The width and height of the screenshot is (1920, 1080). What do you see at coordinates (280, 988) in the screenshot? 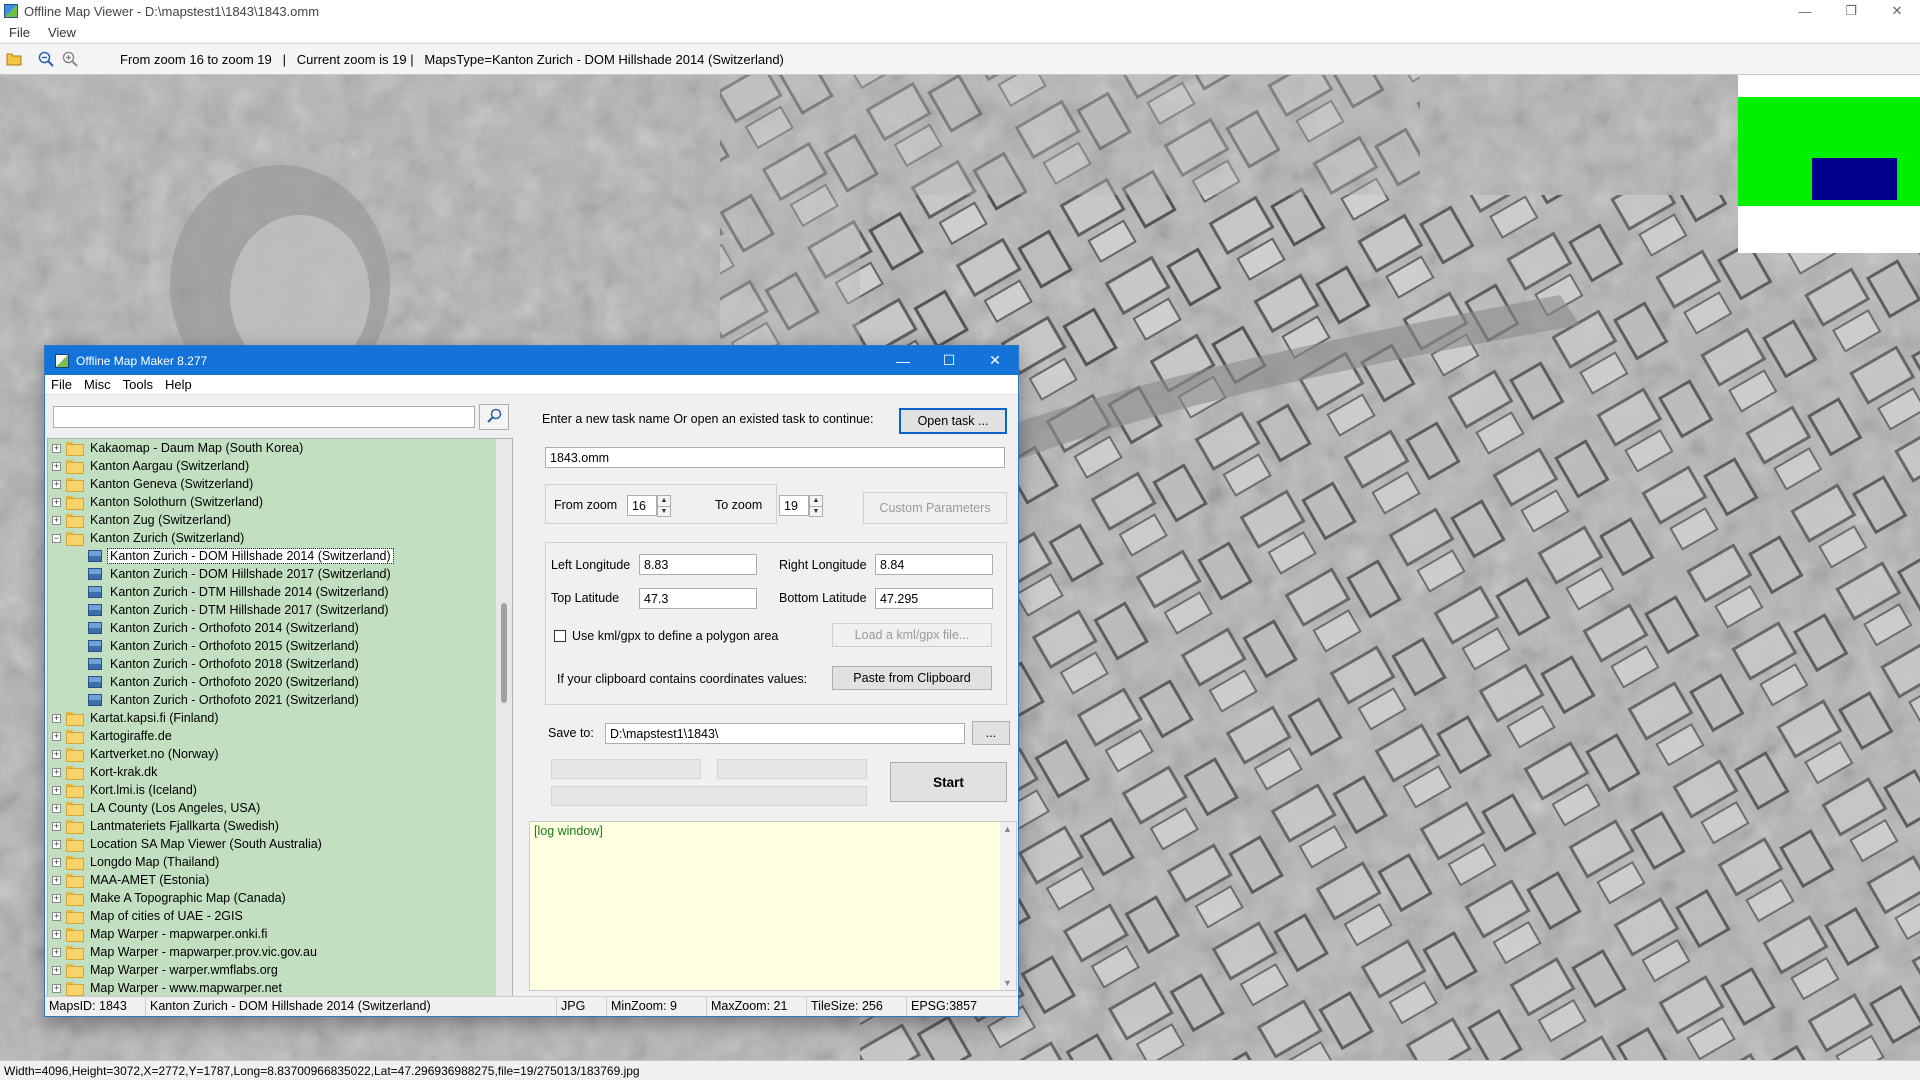
I see `tree-folder-item: + Map Warper - www.mapwarper.net` at bounding box center [280, 988].